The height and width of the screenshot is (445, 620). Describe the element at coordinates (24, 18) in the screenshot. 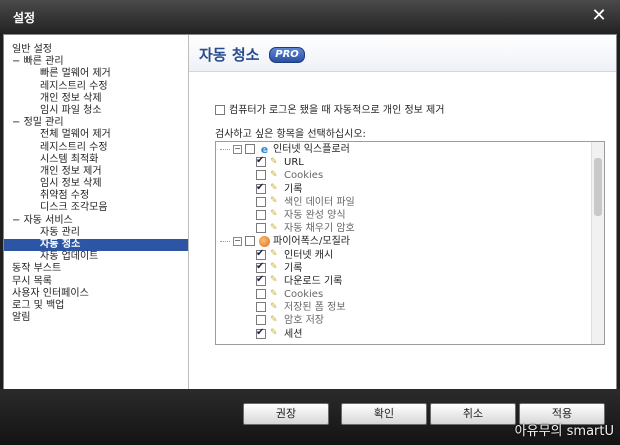

I see `window-title: 설정` at that location.